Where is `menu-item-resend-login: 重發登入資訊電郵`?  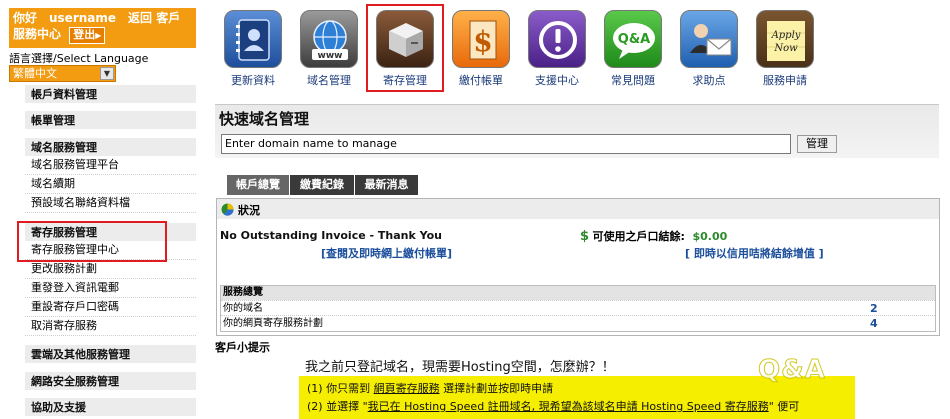 menu-item-resend-login: 重發登入資訊電郵 is located at coordinates (110, 288).